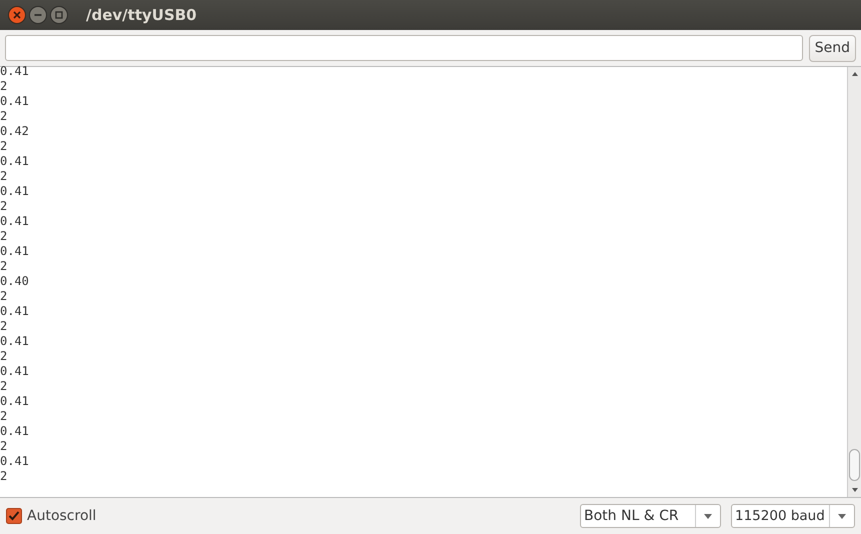 This screenshot has width=861, height=534. What do you see at coordinates (404, 48) in the screenshot?
I see `input-field` at bounding box center [404, 48].